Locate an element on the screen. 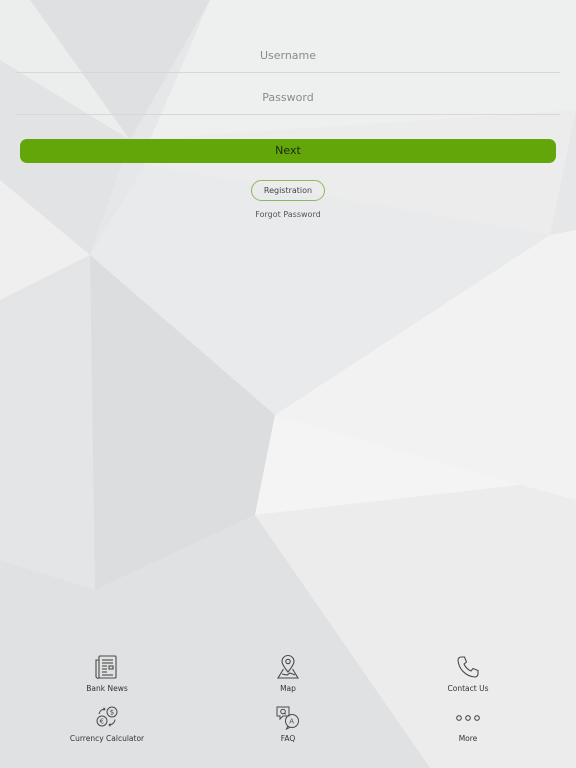 This screenshot has height=768, width=576. forgot-password-link: Forgot Password is located at coordinates (288, 214).